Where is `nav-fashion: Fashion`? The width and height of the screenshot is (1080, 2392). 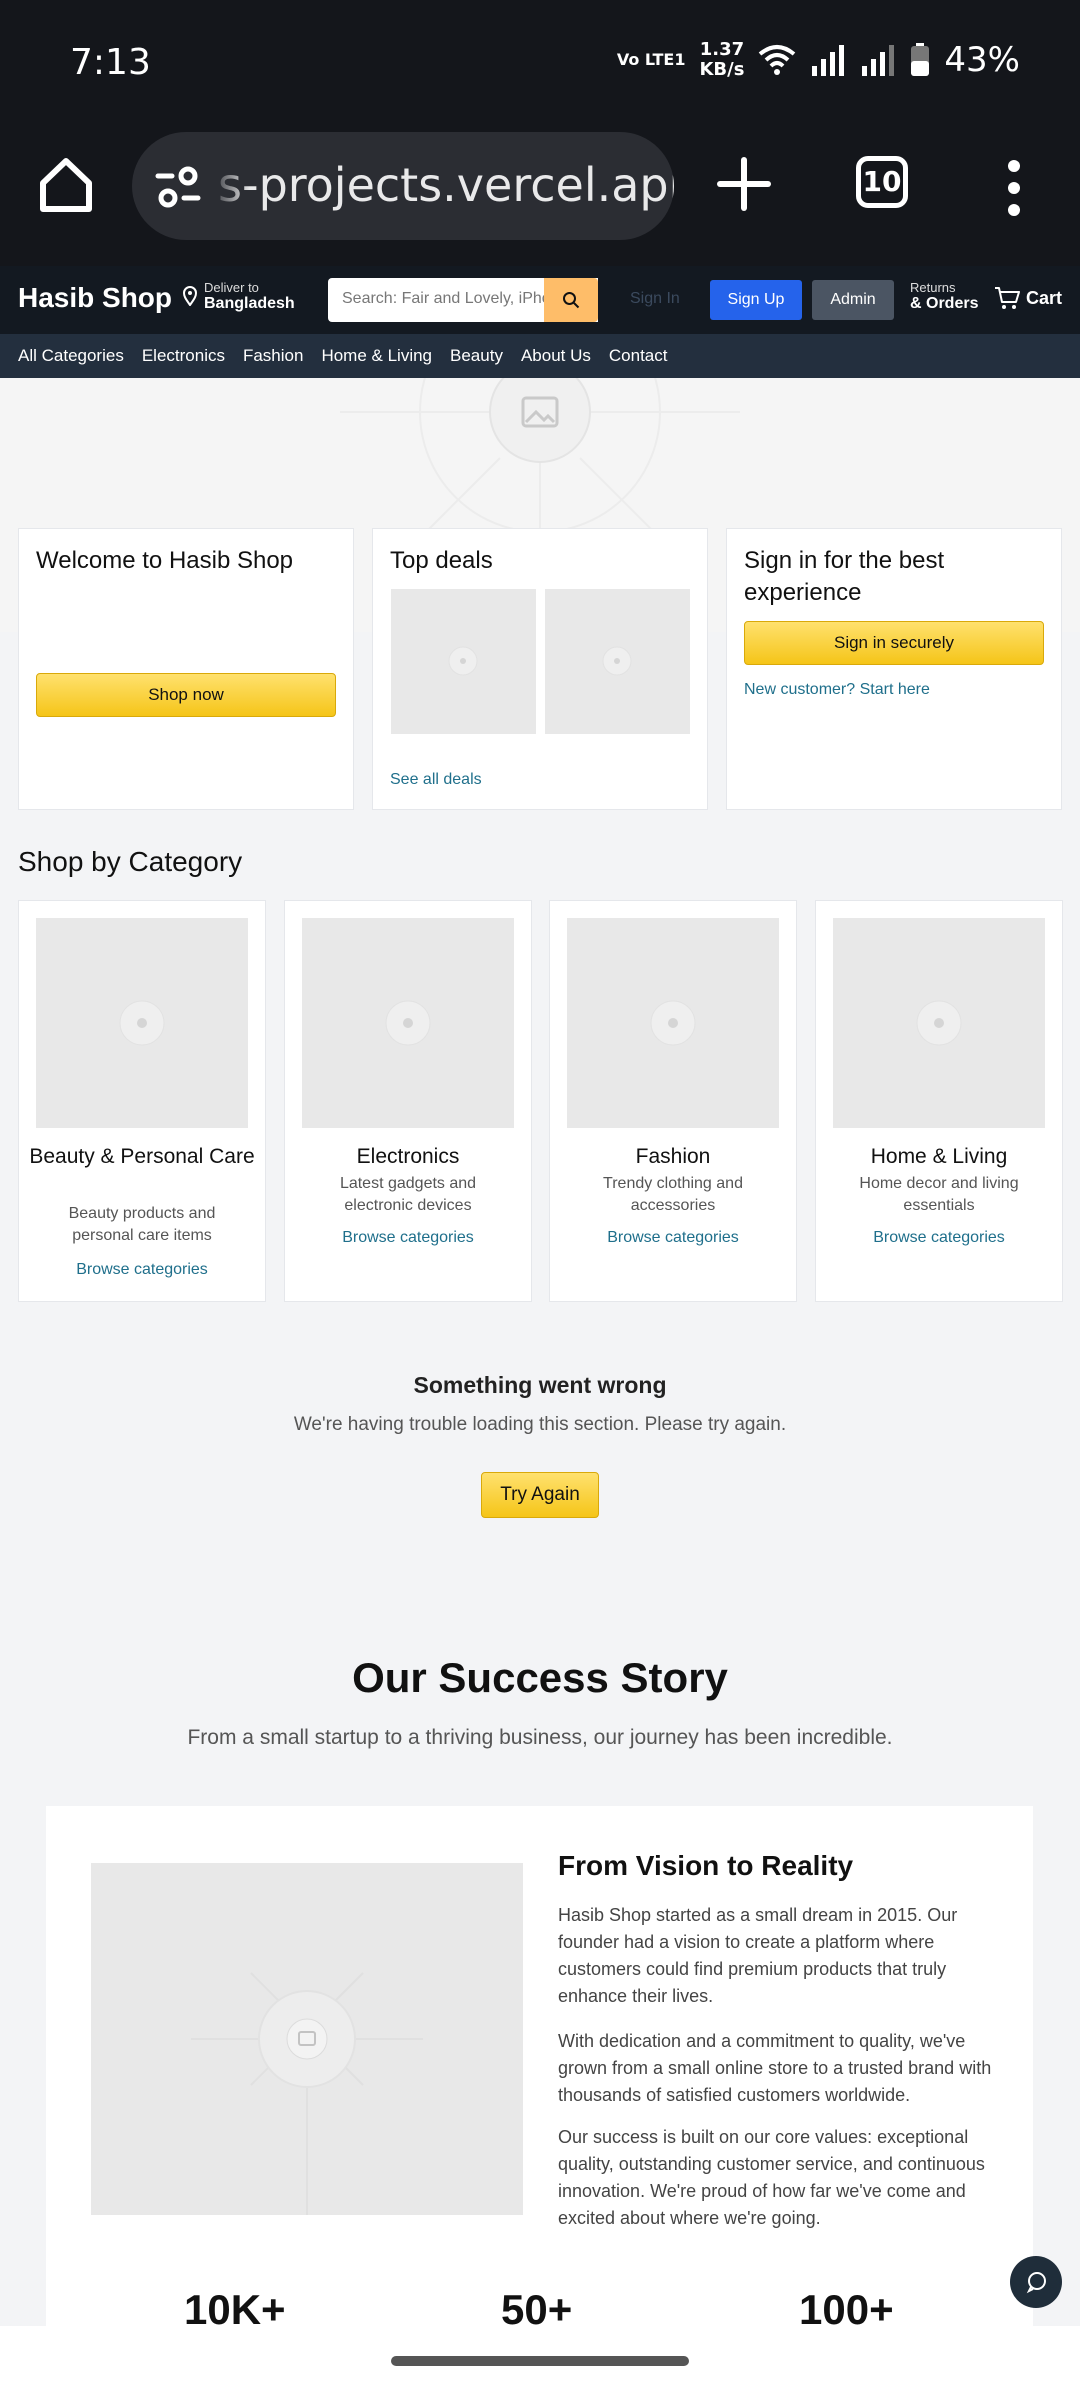
nav-fashion: Fashion is located at coordinates (273, 356).